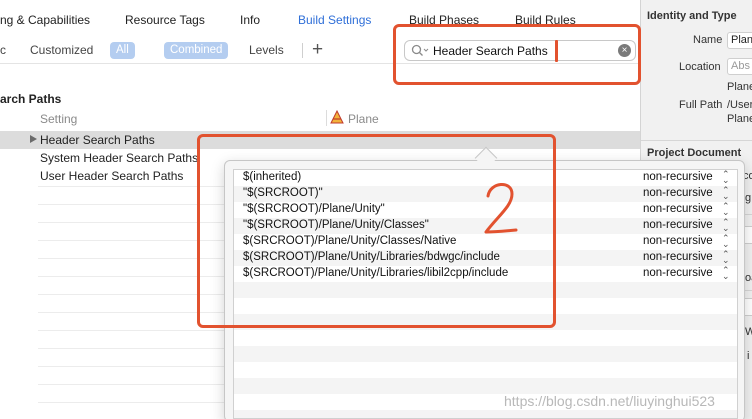 This screenshot has width=752, height=419. Describe the element at coordinates (363, 118) in the screenshot. I see `column-header-plane-label: Plane` at that location.